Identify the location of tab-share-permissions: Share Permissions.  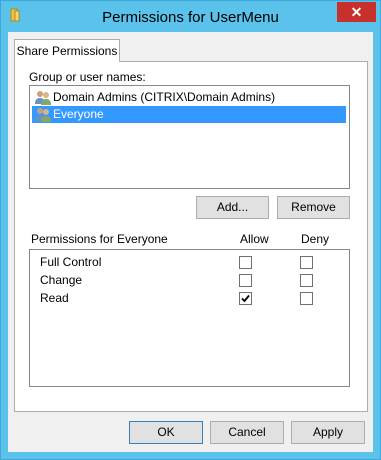
(67, 50).